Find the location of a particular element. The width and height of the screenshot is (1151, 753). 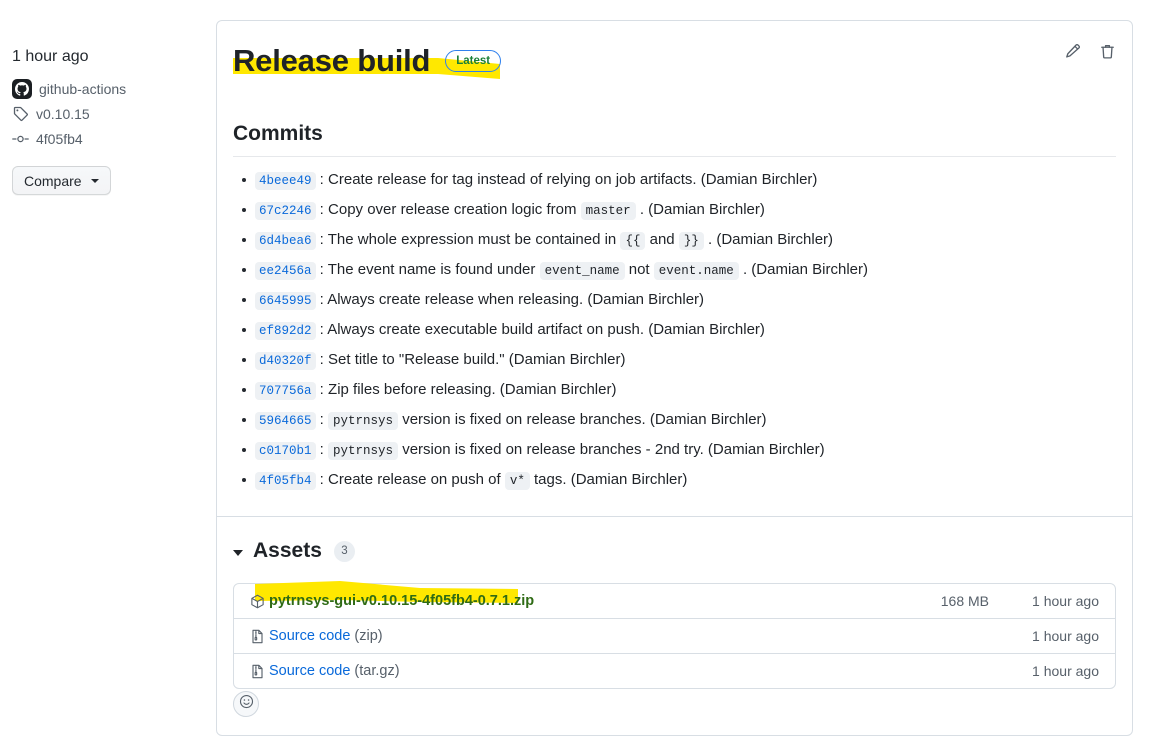

release-author: github-actions is located at coordinates (109, 89).